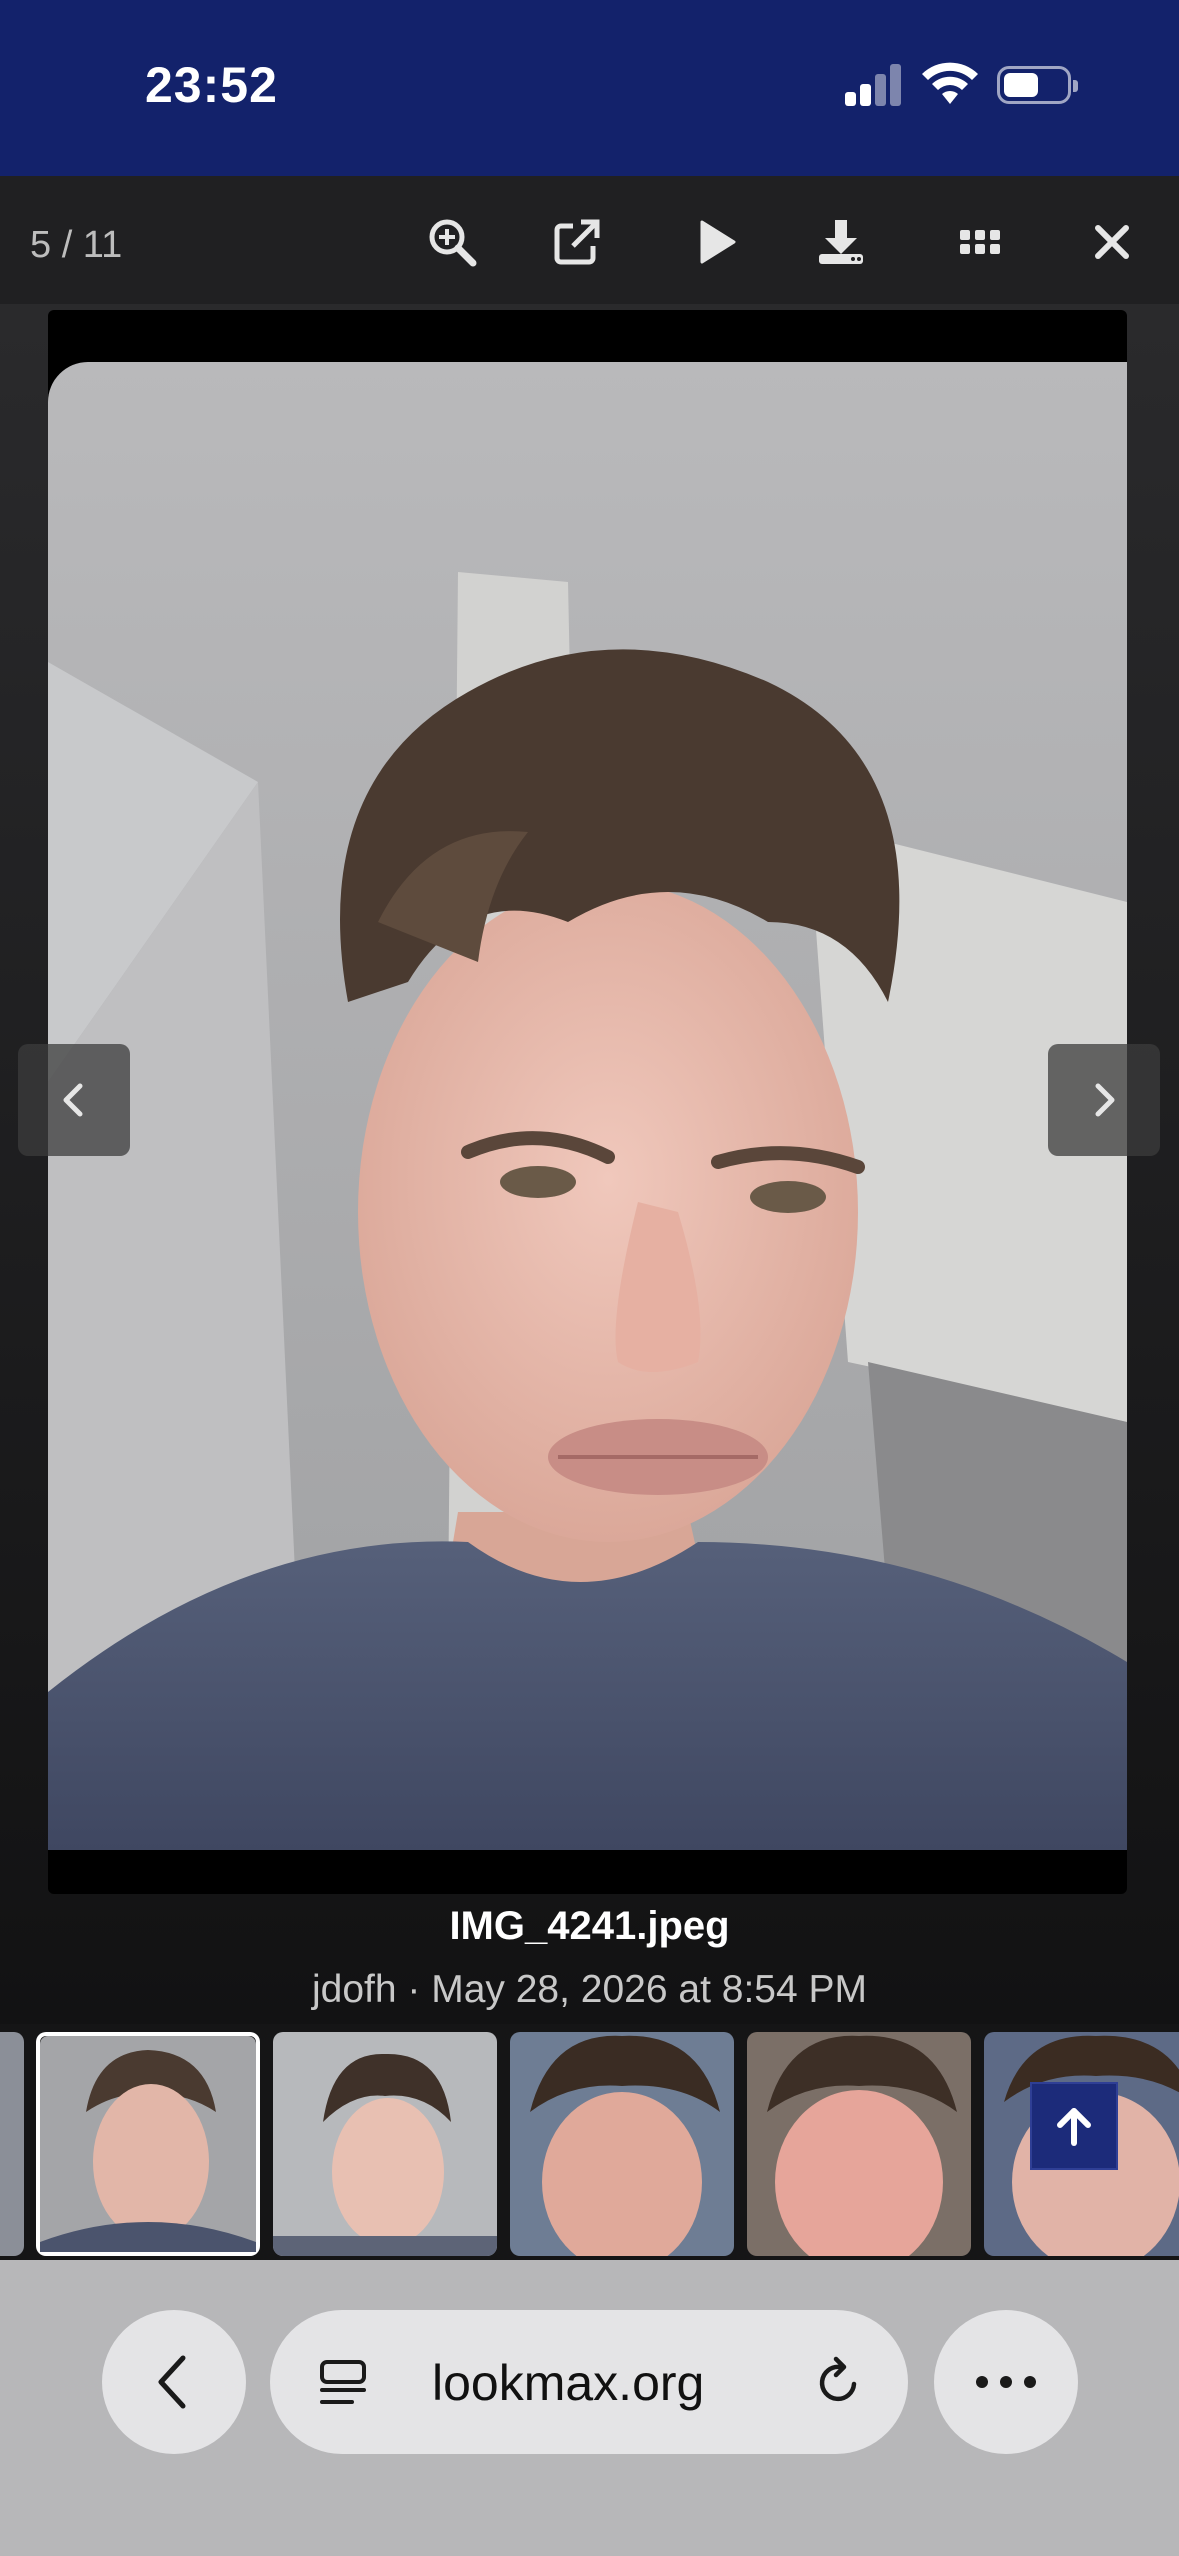 This screenshot has height=2556, width=1179. I want to click on close-button, so click(1112, 242).